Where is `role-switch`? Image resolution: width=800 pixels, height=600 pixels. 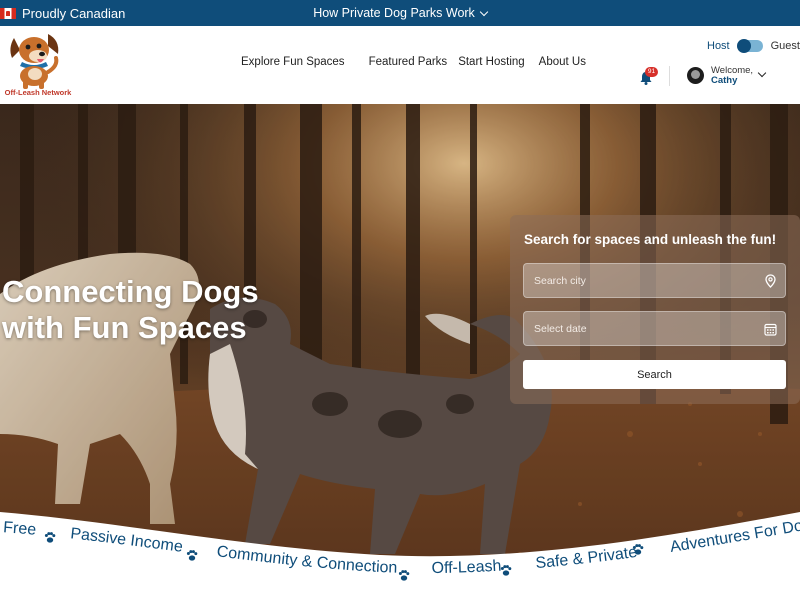 role-switch is located at coordinates (749, 46).